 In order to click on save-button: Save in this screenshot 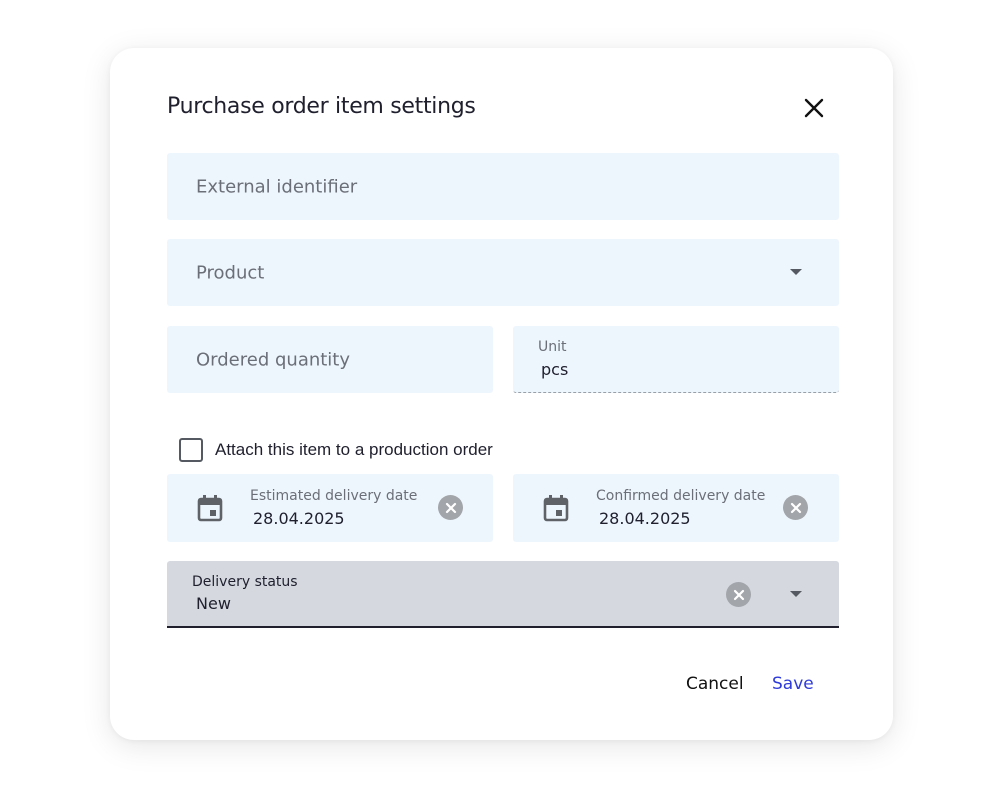, I will do `click(793, 684)`.